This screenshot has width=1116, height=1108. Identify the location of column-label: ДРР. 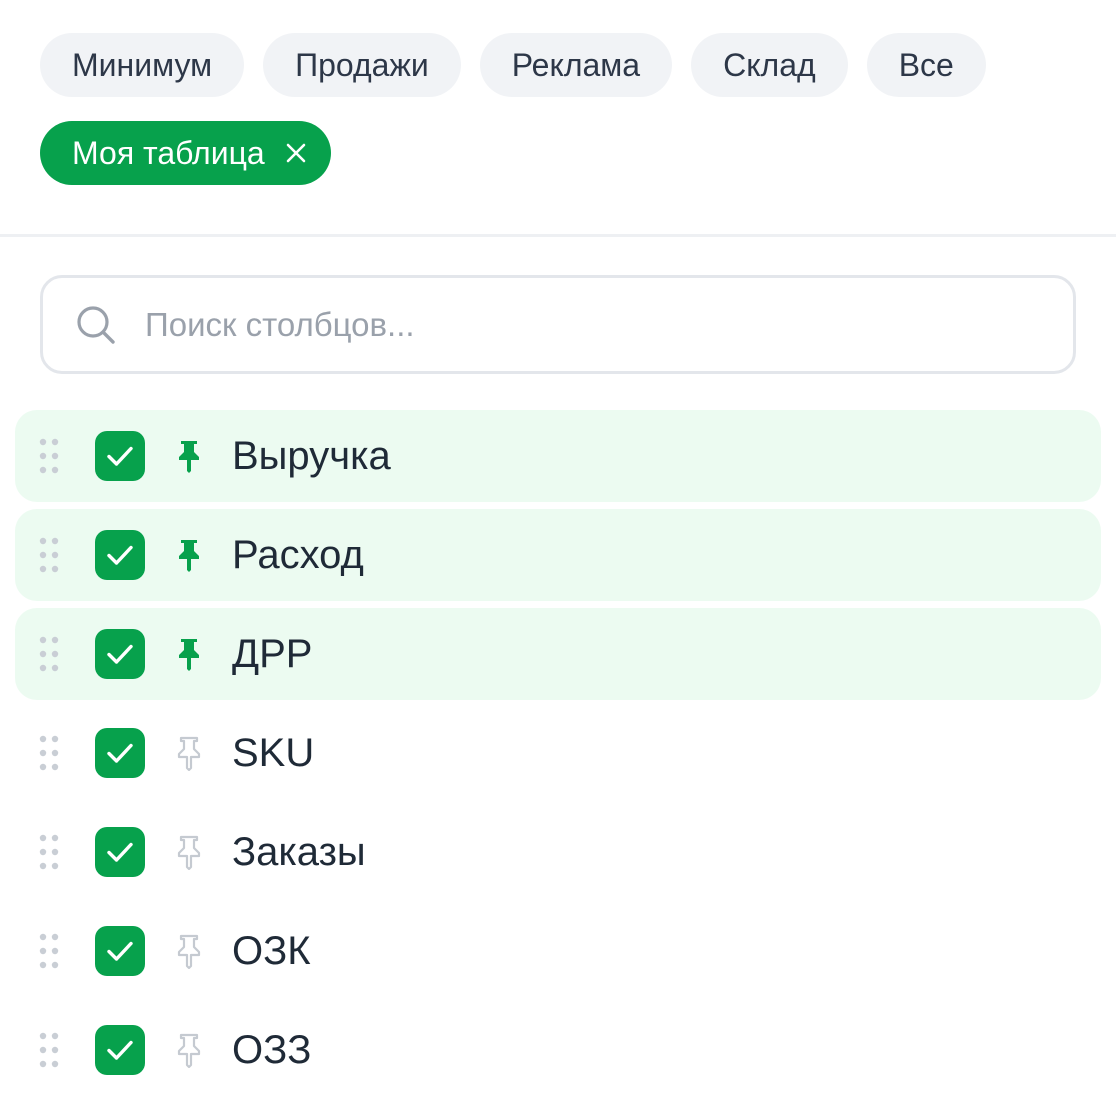
(272, 653).